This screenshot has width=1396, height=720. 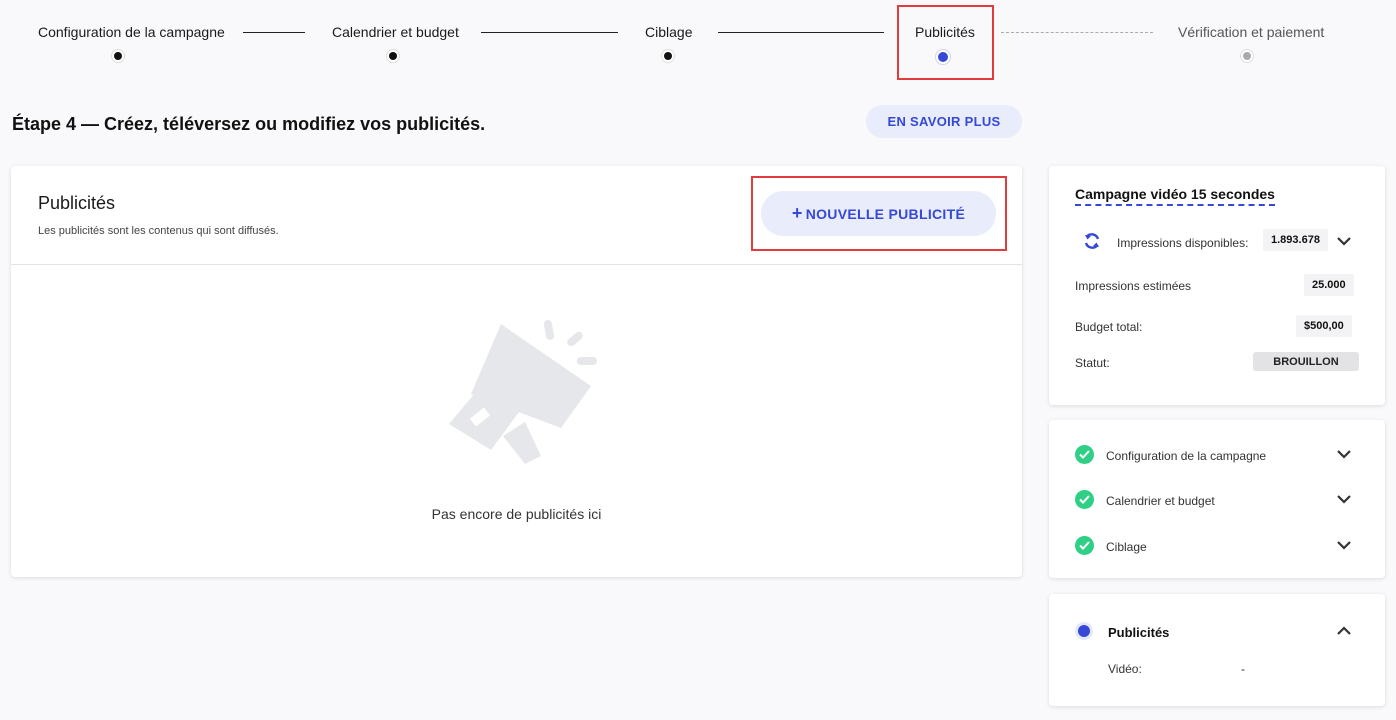 I want to click on new-ad-button: + NOUVELLE PUBLICITÉ, so click(x=878, y=213).